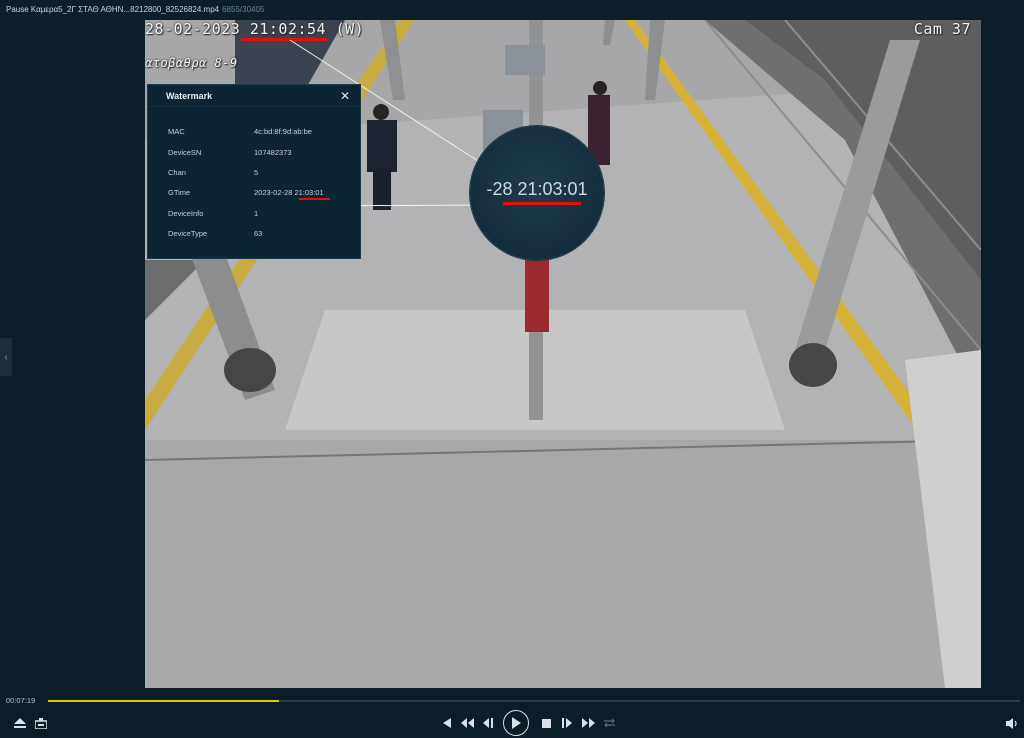 This screenshot has width=1024, height=738. What do you see at coordinates (273, 152) in the screenshot?
I see `field-value: 107482373` at bounding box center [273, 152].